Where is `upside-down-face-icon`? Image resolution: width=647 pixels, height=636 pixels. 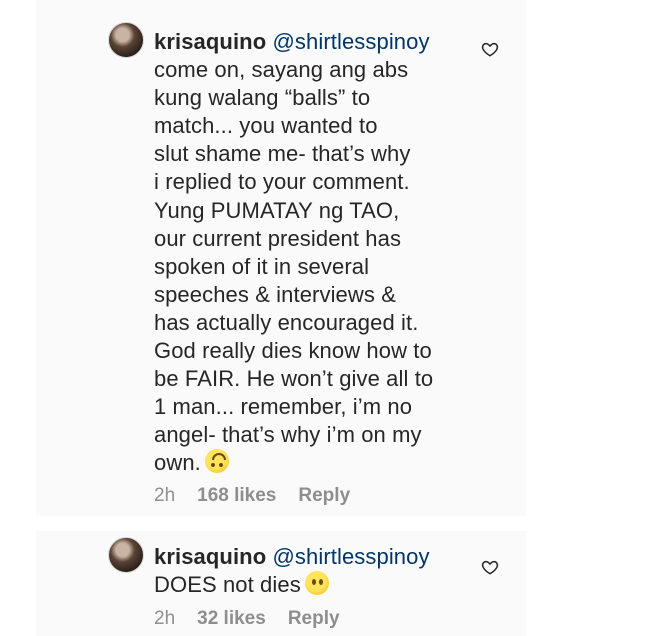 upside-down-face-icon is located at coordinates (216, 461).